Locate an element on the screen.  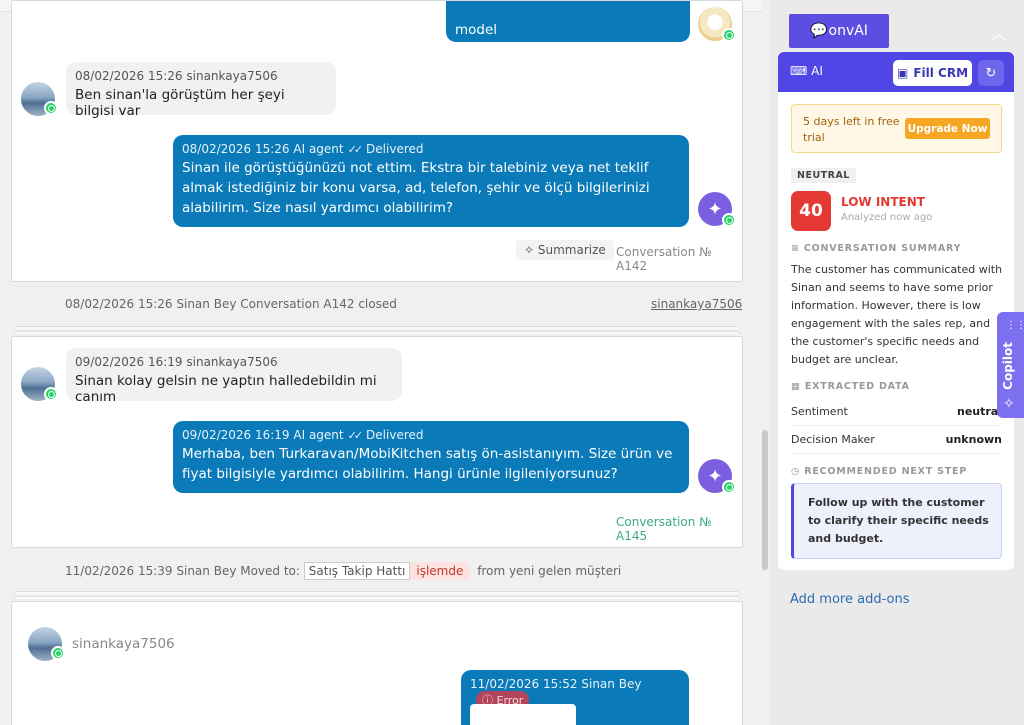
extracted-title: ▦ EXTRACTED DATA is located at coordinates (850, 386).